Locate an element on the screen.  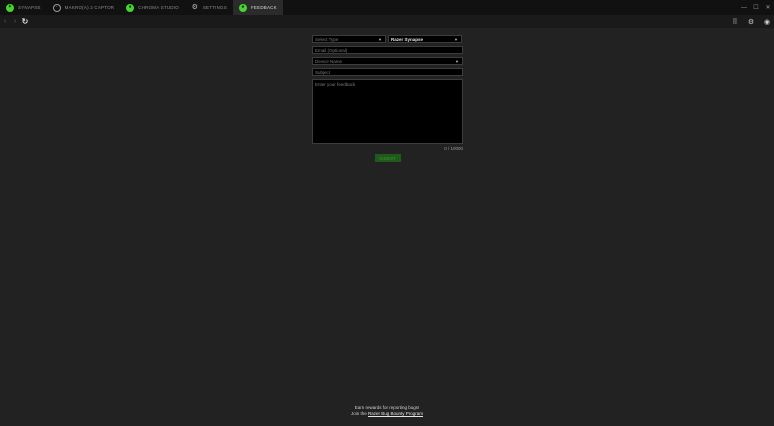
window-controls: — ☐ ✕ is located at coordinates (756, 7).